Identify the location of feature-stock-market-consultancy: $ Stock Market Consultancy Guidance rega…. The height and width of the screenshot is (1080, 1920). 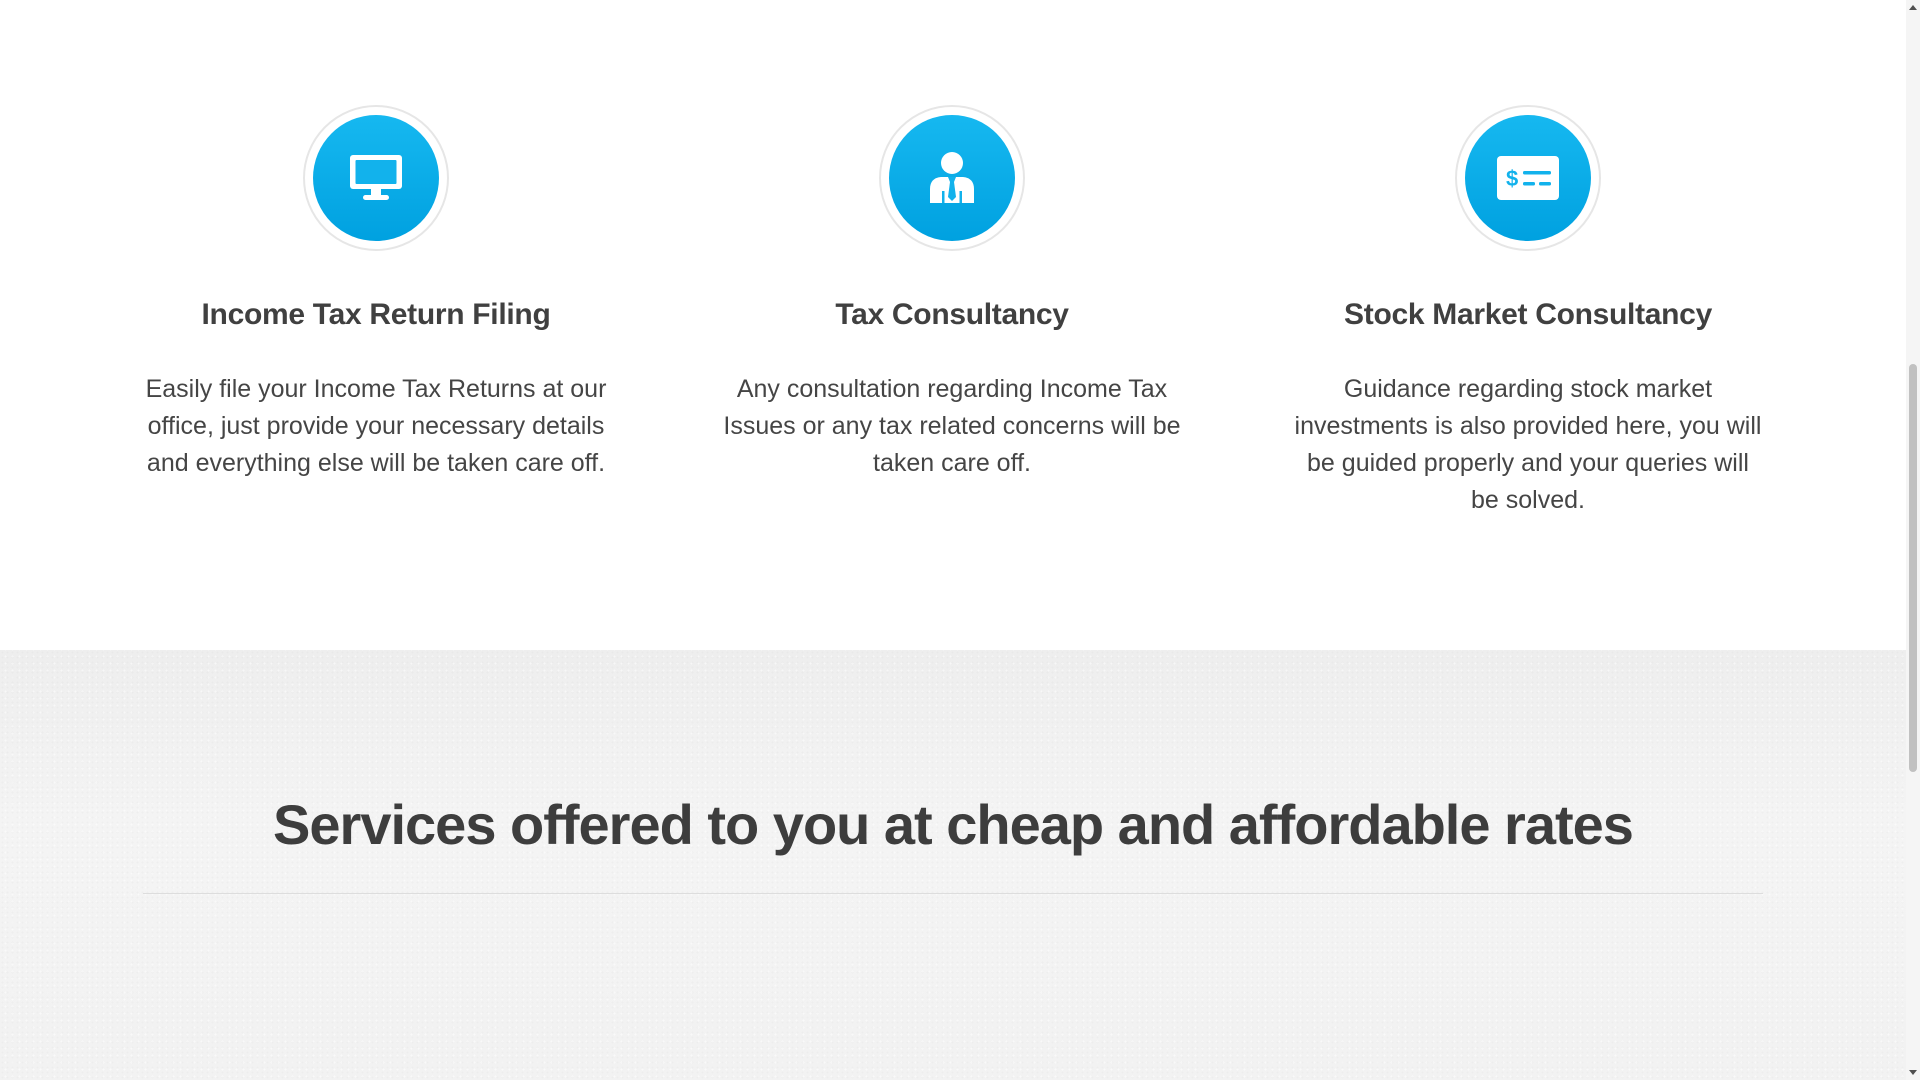
(1528, 312).